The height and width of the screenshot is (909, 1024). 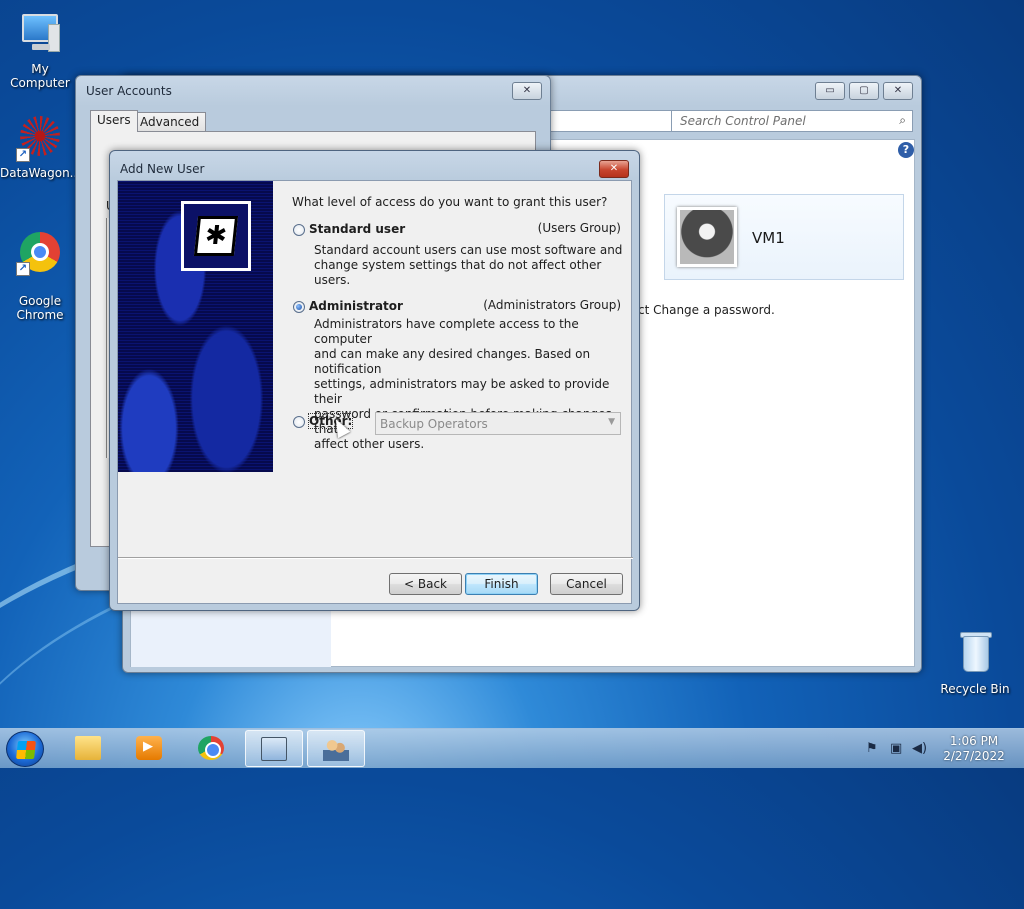 What do you see at coordinates (919, 748) in the screenshot?
I see `volume-icon: ◀)` at bounding box center [919, 748].